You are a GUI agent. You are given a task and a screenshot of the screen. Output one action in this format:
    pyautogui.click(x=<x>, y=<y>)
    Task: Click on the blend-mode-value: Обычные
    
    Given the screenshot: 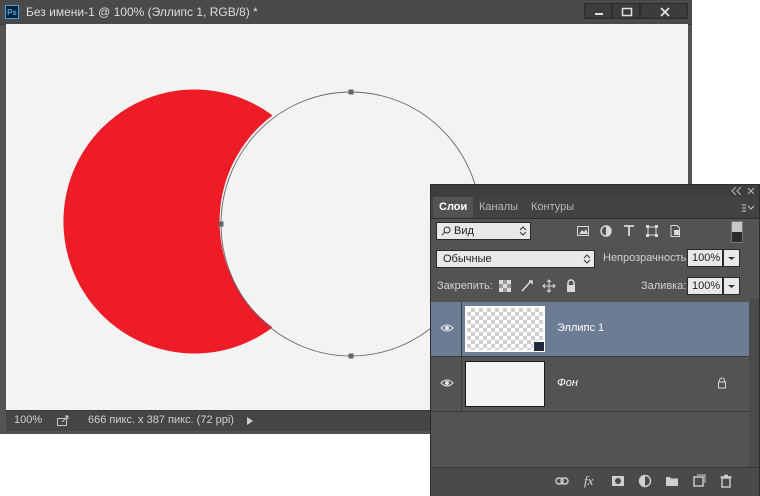 What is the action you would take?
    pyautogui.click(x=467, y=259)
    